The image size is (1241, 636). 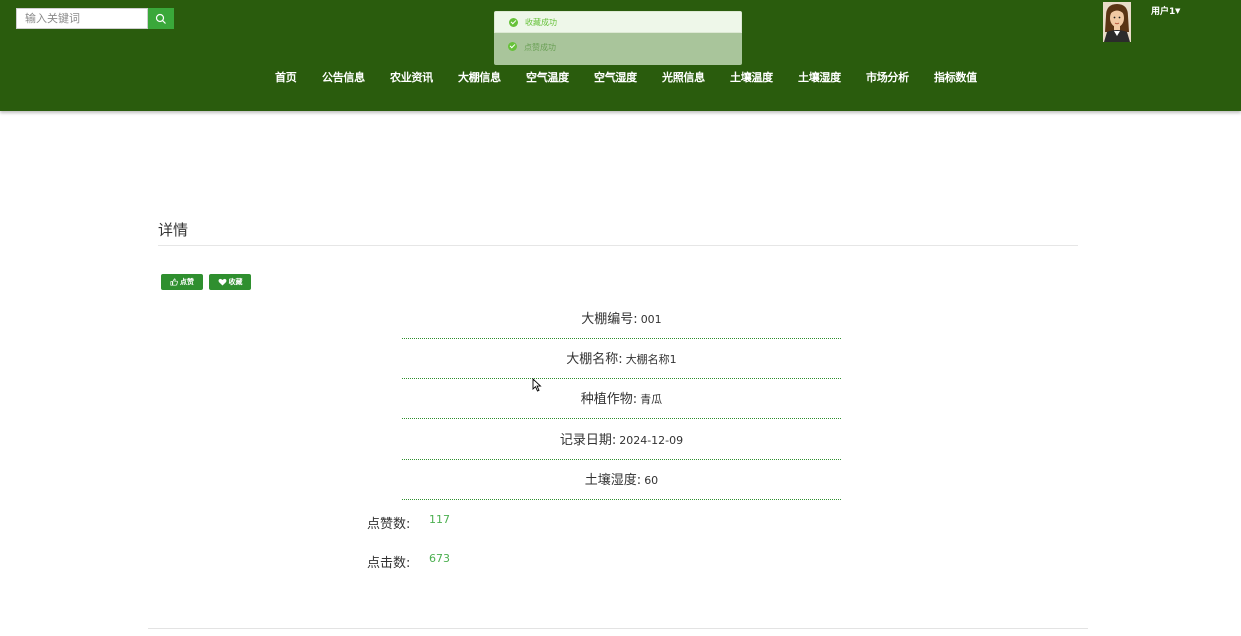 I want to click on user-name: 用户1, so click(x=1163, y=10).